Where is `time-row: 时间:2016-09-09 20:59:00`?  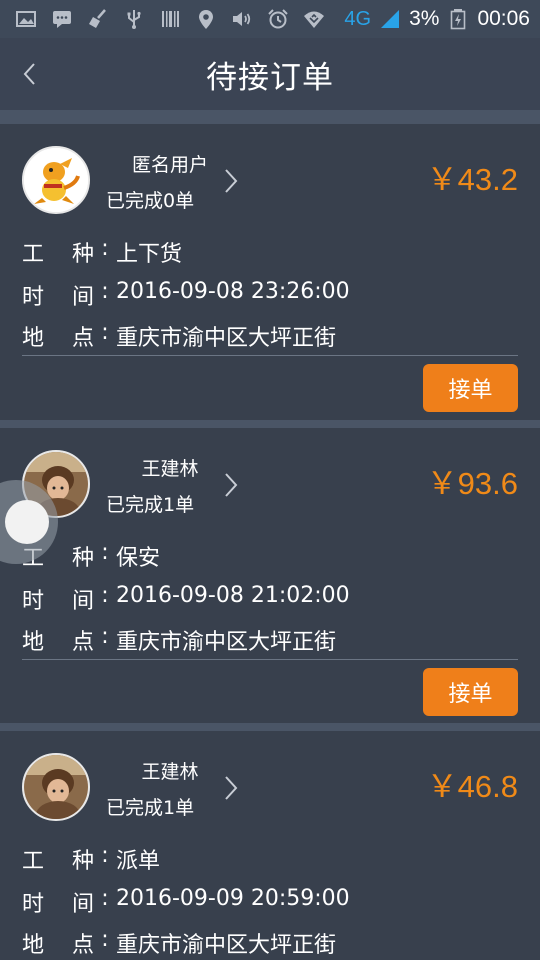 time-row: 时间:2016-09-09 20:59:00 is located at coordinates (186, 901).